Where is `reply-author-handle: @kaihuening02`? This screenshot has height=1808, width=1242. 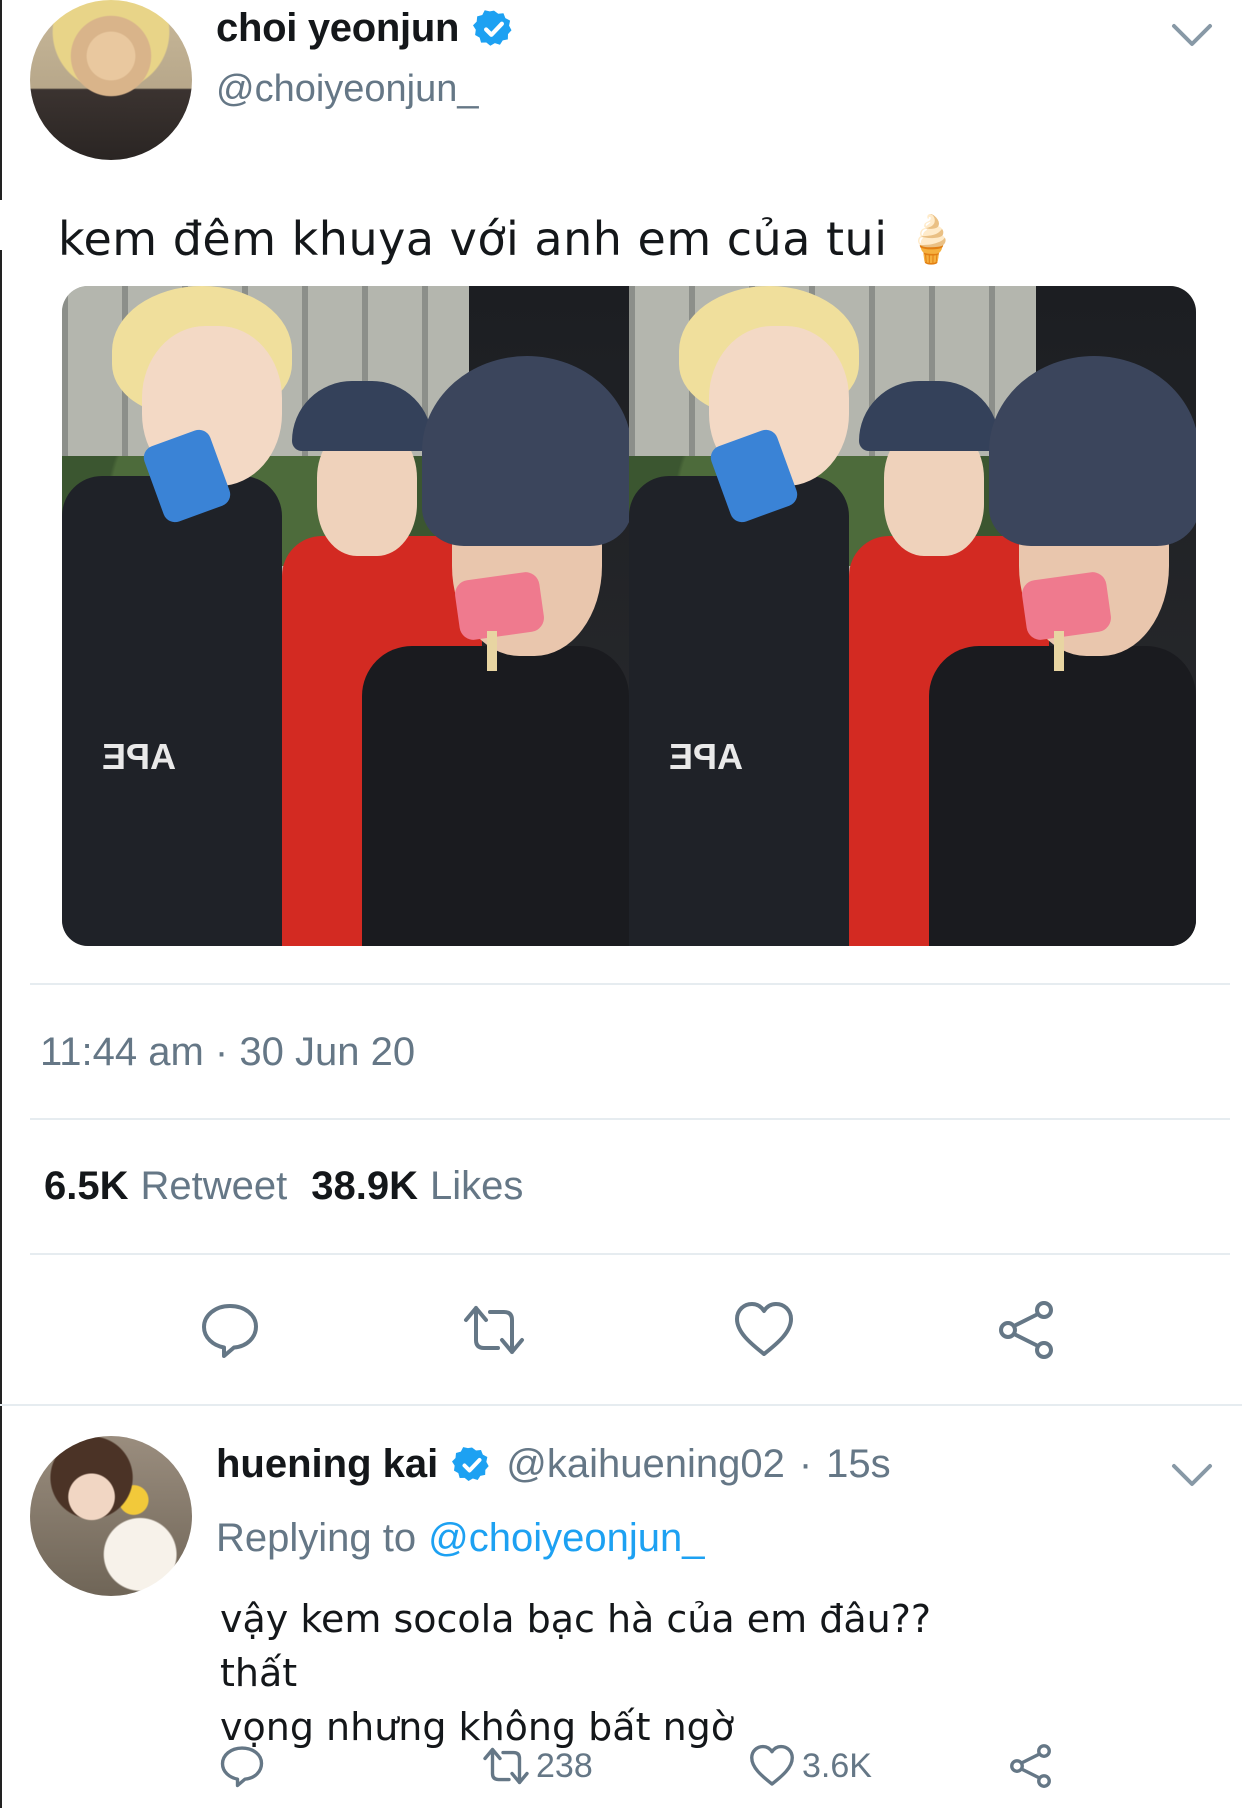 reply-author-handle: @kaihuening02 is located at coordinates (645, 1464).